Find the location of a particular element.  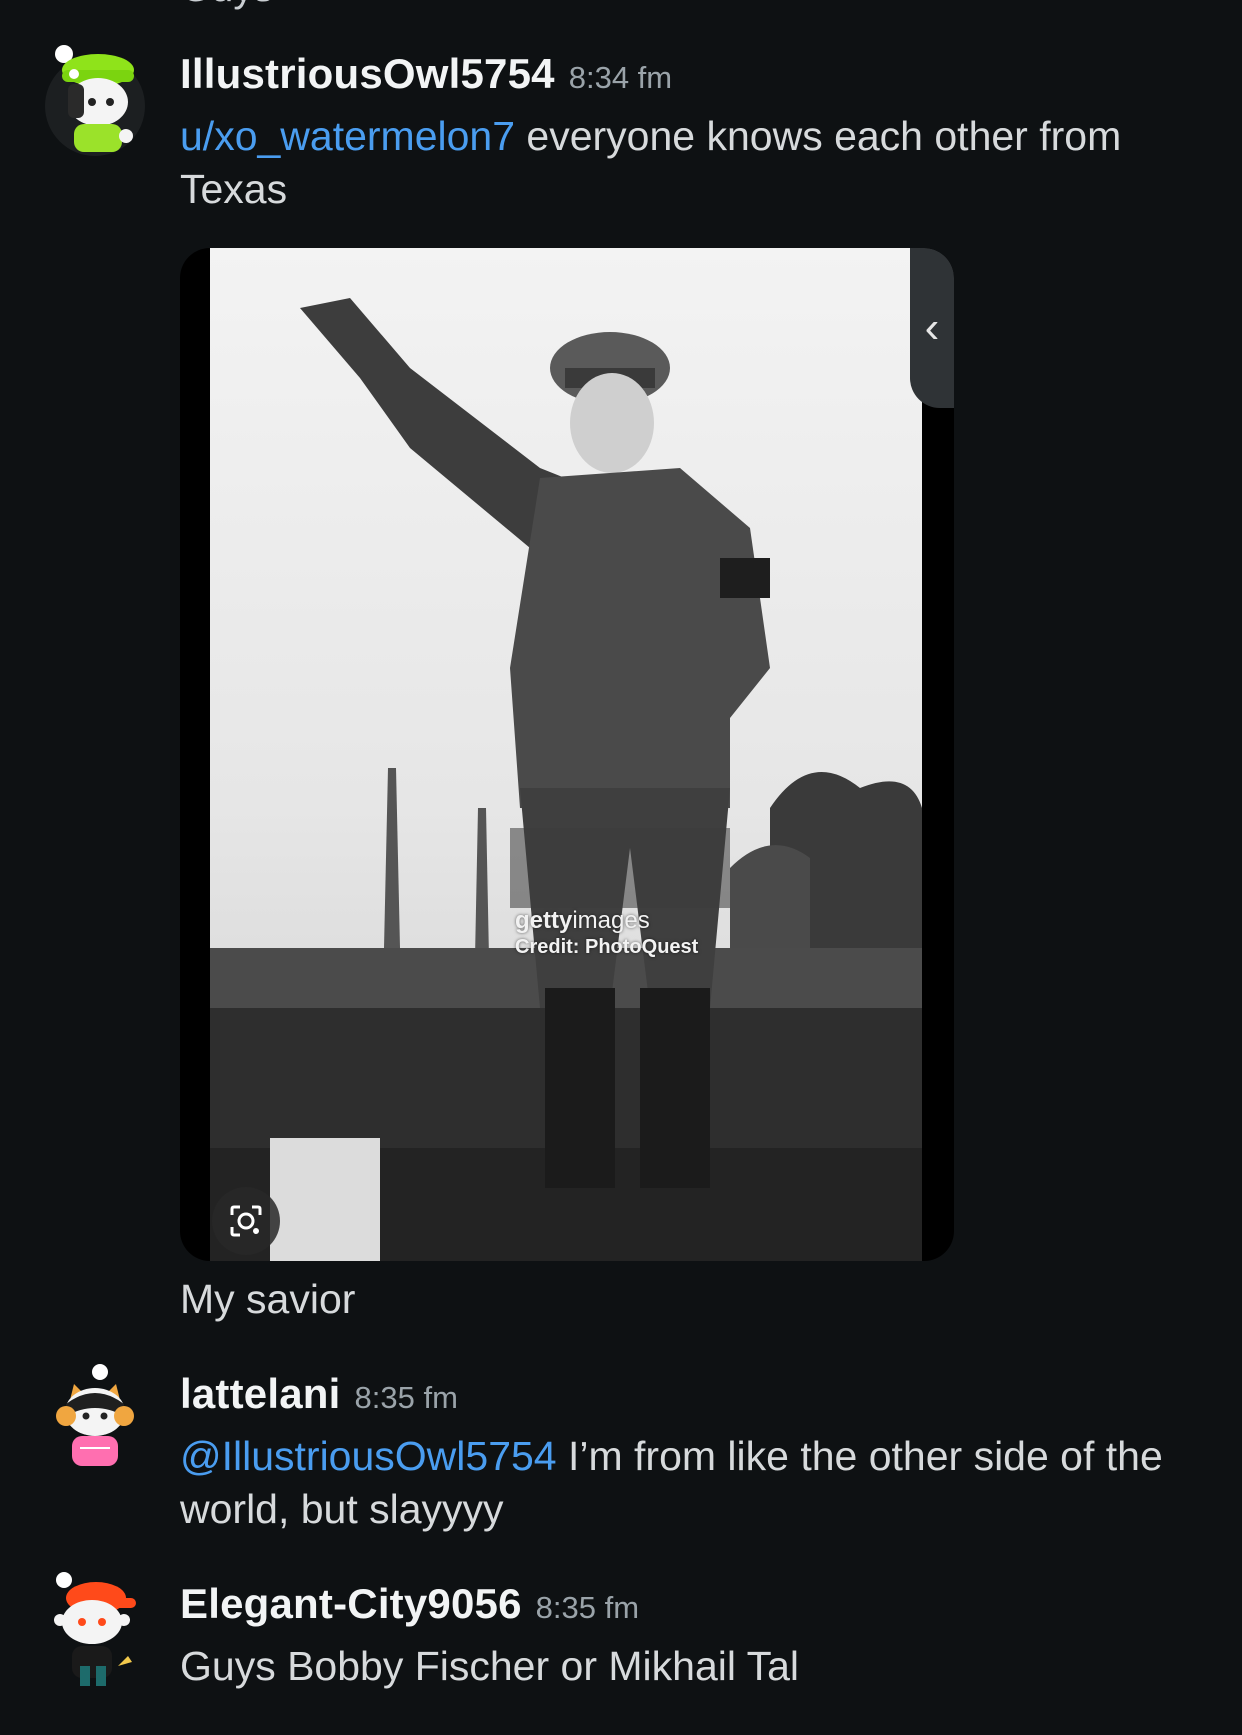

previous-message-text: Guys is located at coordinates (226, 5).